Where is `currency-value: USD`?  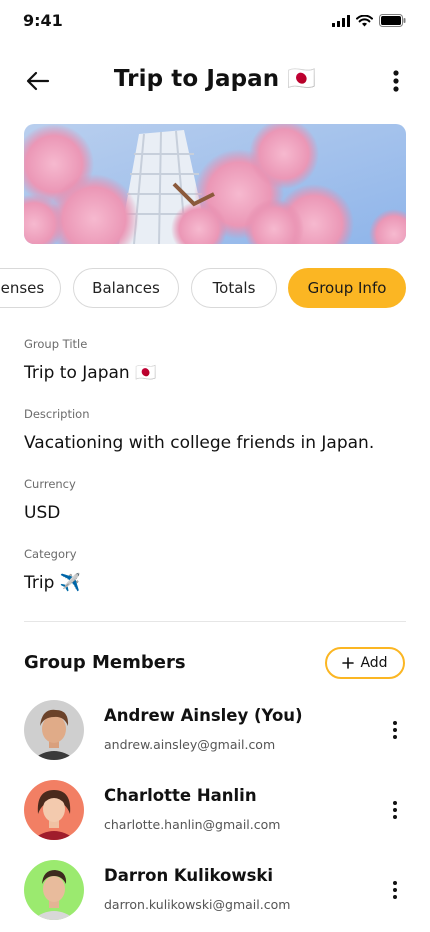
currency-value: USD is located at coordinates (42, 513).